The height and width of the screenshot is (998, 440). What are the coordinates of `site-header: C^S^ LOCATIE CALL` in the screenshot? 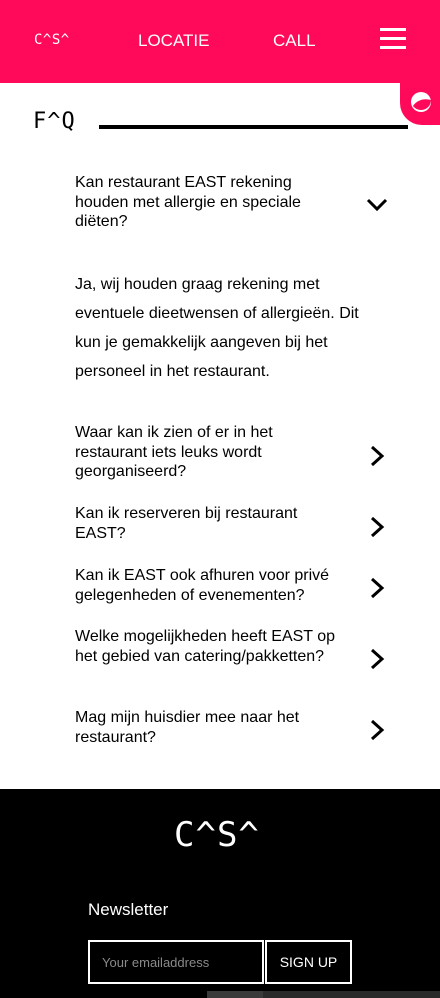 It's located at (220, 41).